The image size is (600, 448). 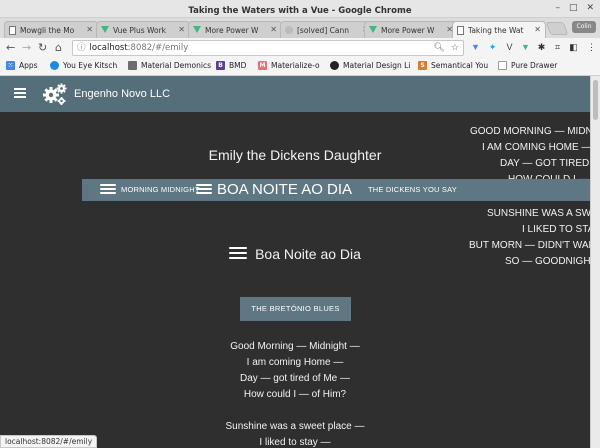 I want to click on stanza-gap, so click(x=295, y=411).